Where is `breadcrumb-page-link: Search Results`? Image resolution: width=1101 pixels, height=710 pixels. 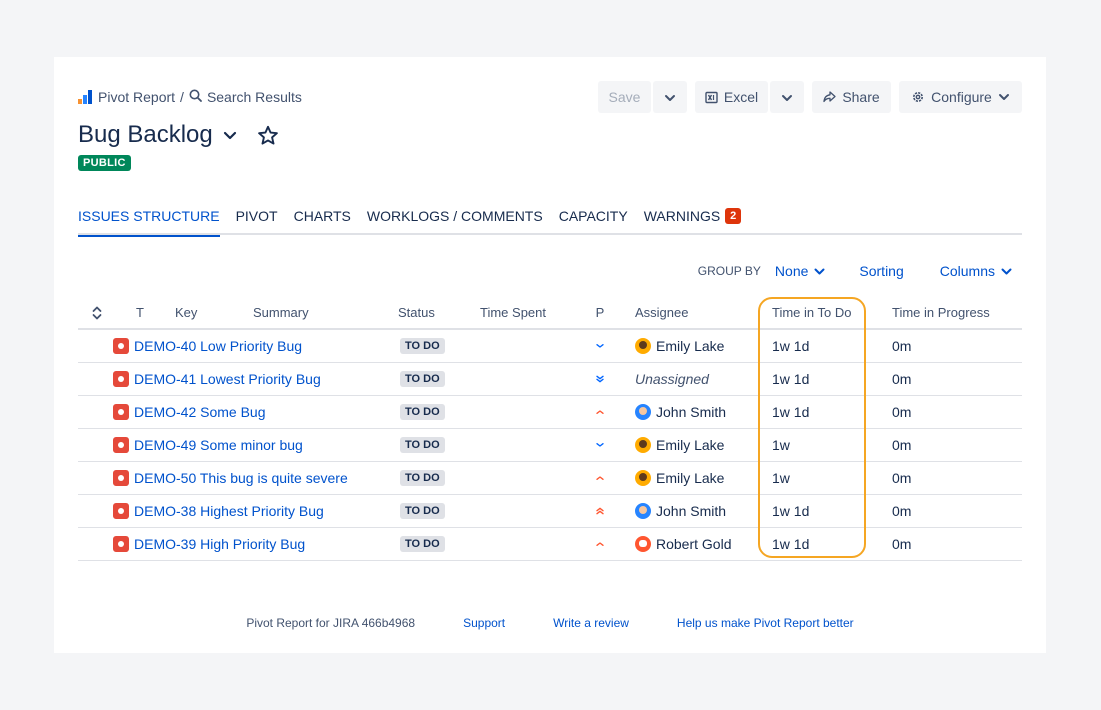 breadcrumb-page-link: Search Results is located at coordinates (254, 97).